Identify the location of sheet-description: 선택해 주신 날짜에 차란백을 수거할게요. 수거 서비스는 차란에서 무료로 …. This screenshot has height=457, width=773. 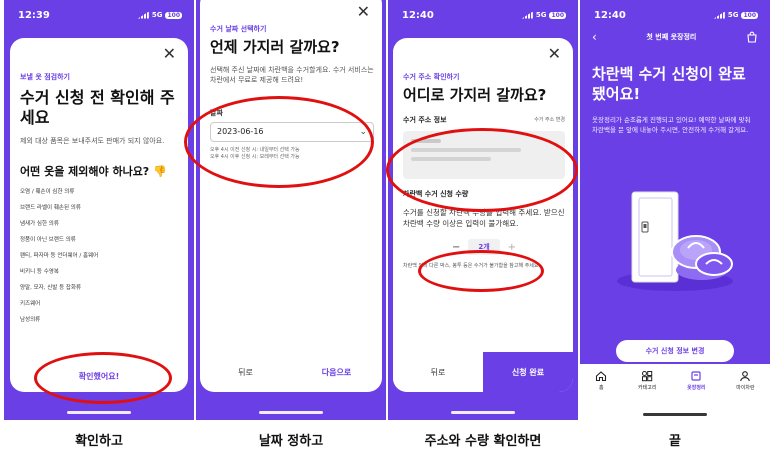
(292, 75).